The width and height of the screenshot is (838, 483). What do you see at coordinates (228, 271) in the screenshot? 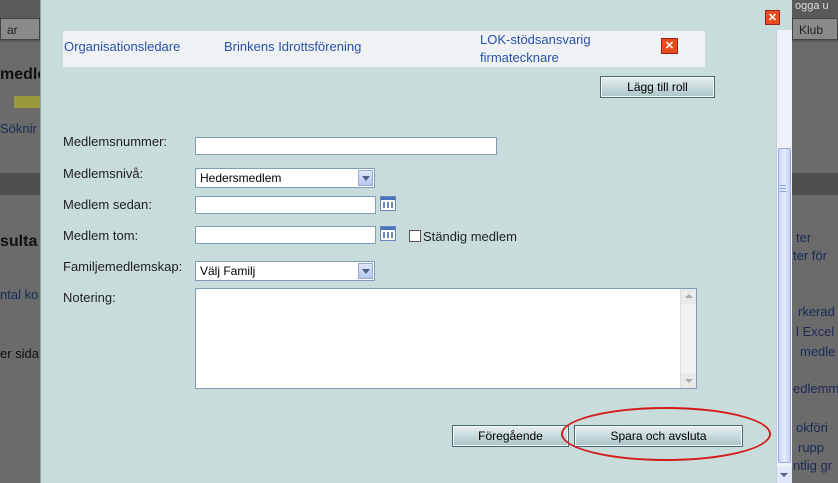
I see `family-value: Välj Familj` at bounding box center [228, 271].